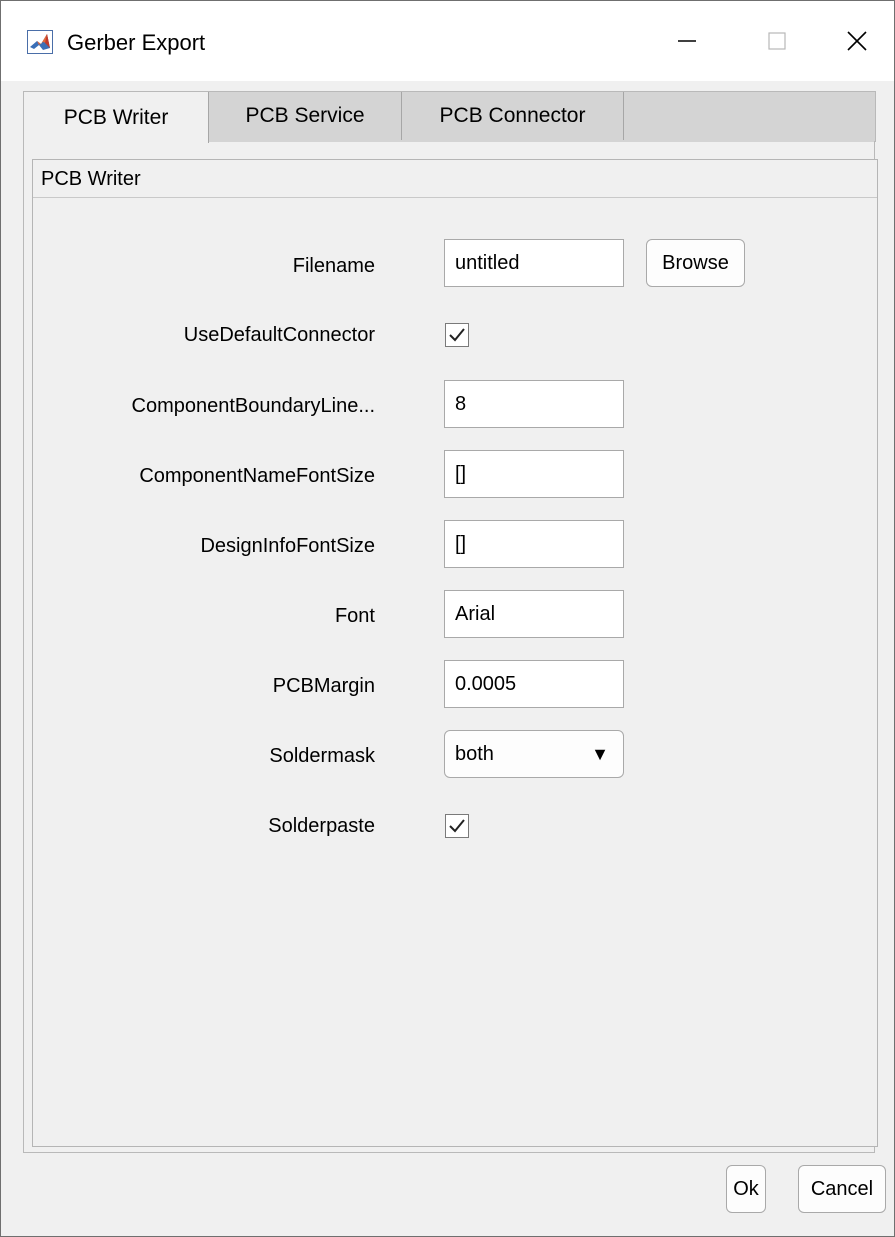 This screenshot has height=1237, width=895. What do you see at coordinates (474, 754) in the screenshot?
I see `soldermask-value: both` at bounding box center [474, 754].